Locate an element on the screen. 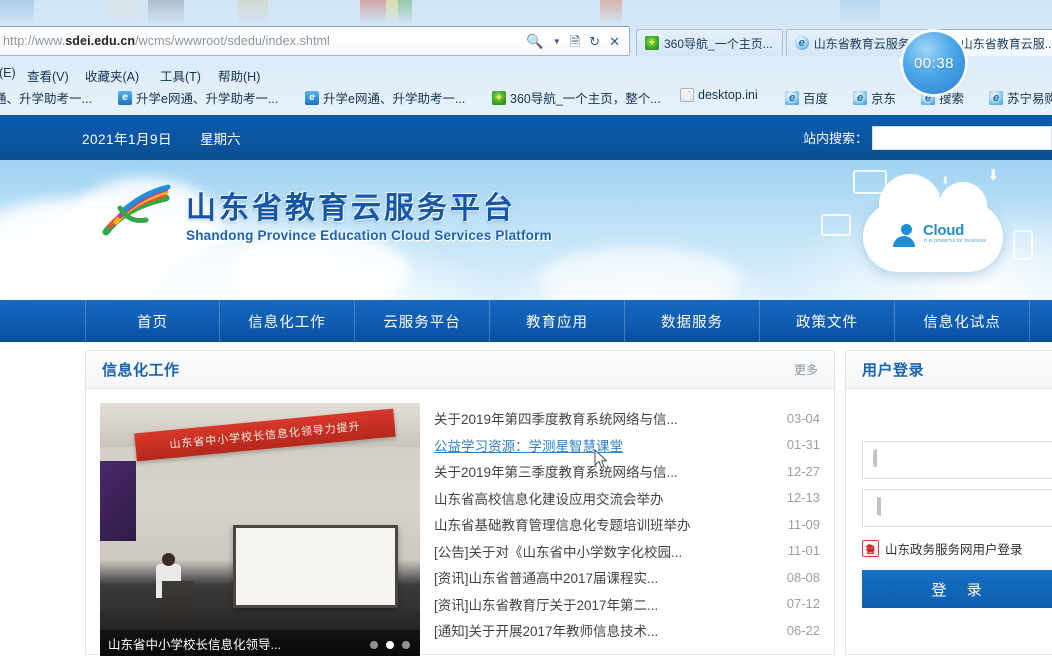 Image resolution: width=1052 pixels, height=657 pixels. refresh-icon: ↻ is located at coordinates (594, 41).